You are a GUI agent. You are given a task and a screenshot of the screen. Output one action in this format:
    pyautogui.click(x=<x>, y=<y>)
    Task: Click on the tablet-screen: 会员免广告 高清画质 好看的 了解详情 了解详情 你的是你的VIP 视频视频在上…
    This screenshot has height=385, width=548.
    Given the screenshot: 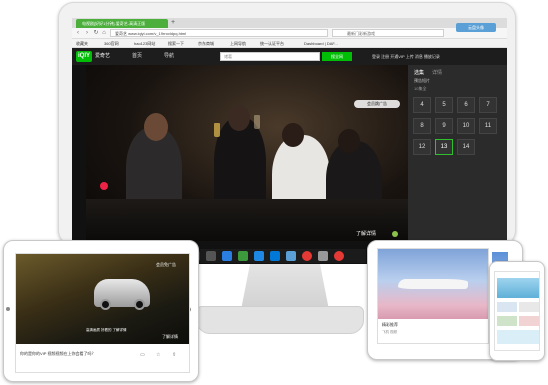 What is the action you would take?
    pyautogui.click(x=102, y=313)
    